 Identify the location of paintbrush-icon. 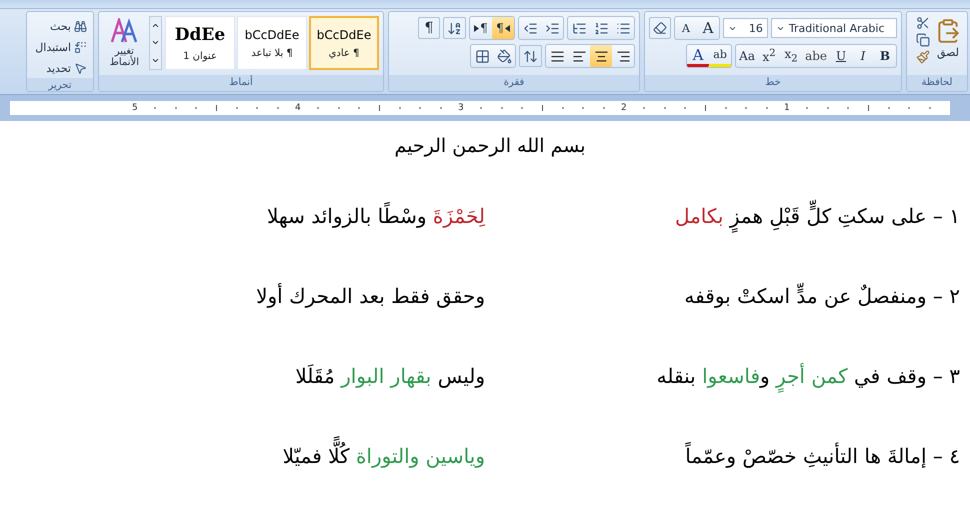
(923, 57).